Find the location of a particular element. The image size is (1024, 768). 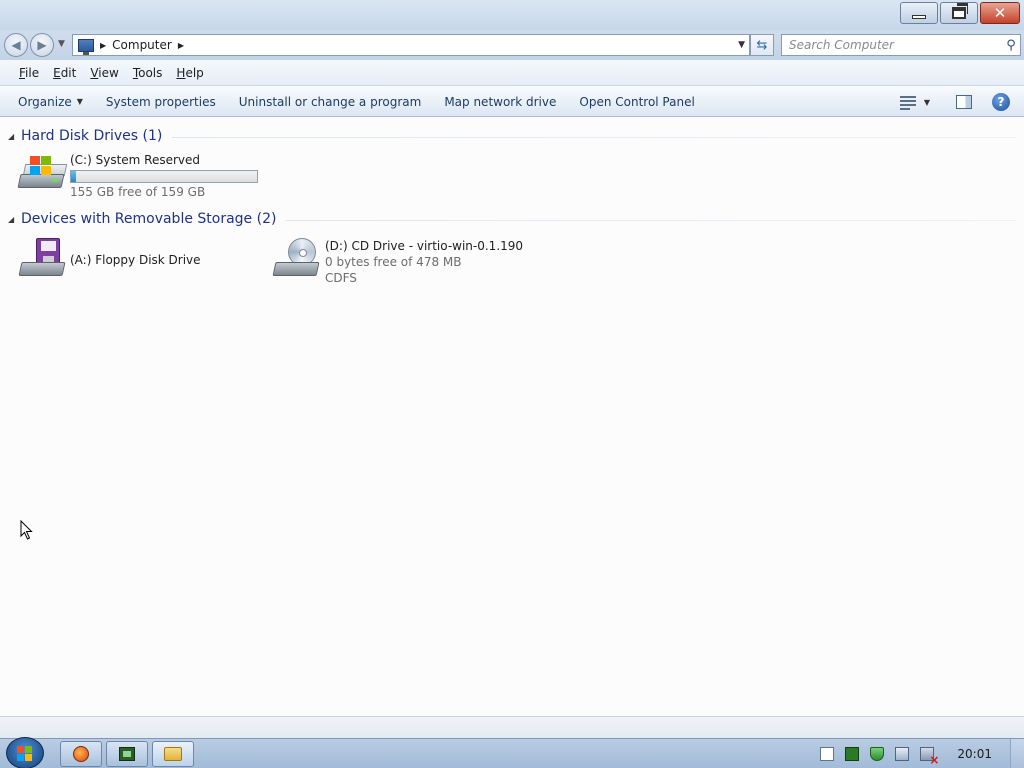

search-input is located at coordinates (892, 45).